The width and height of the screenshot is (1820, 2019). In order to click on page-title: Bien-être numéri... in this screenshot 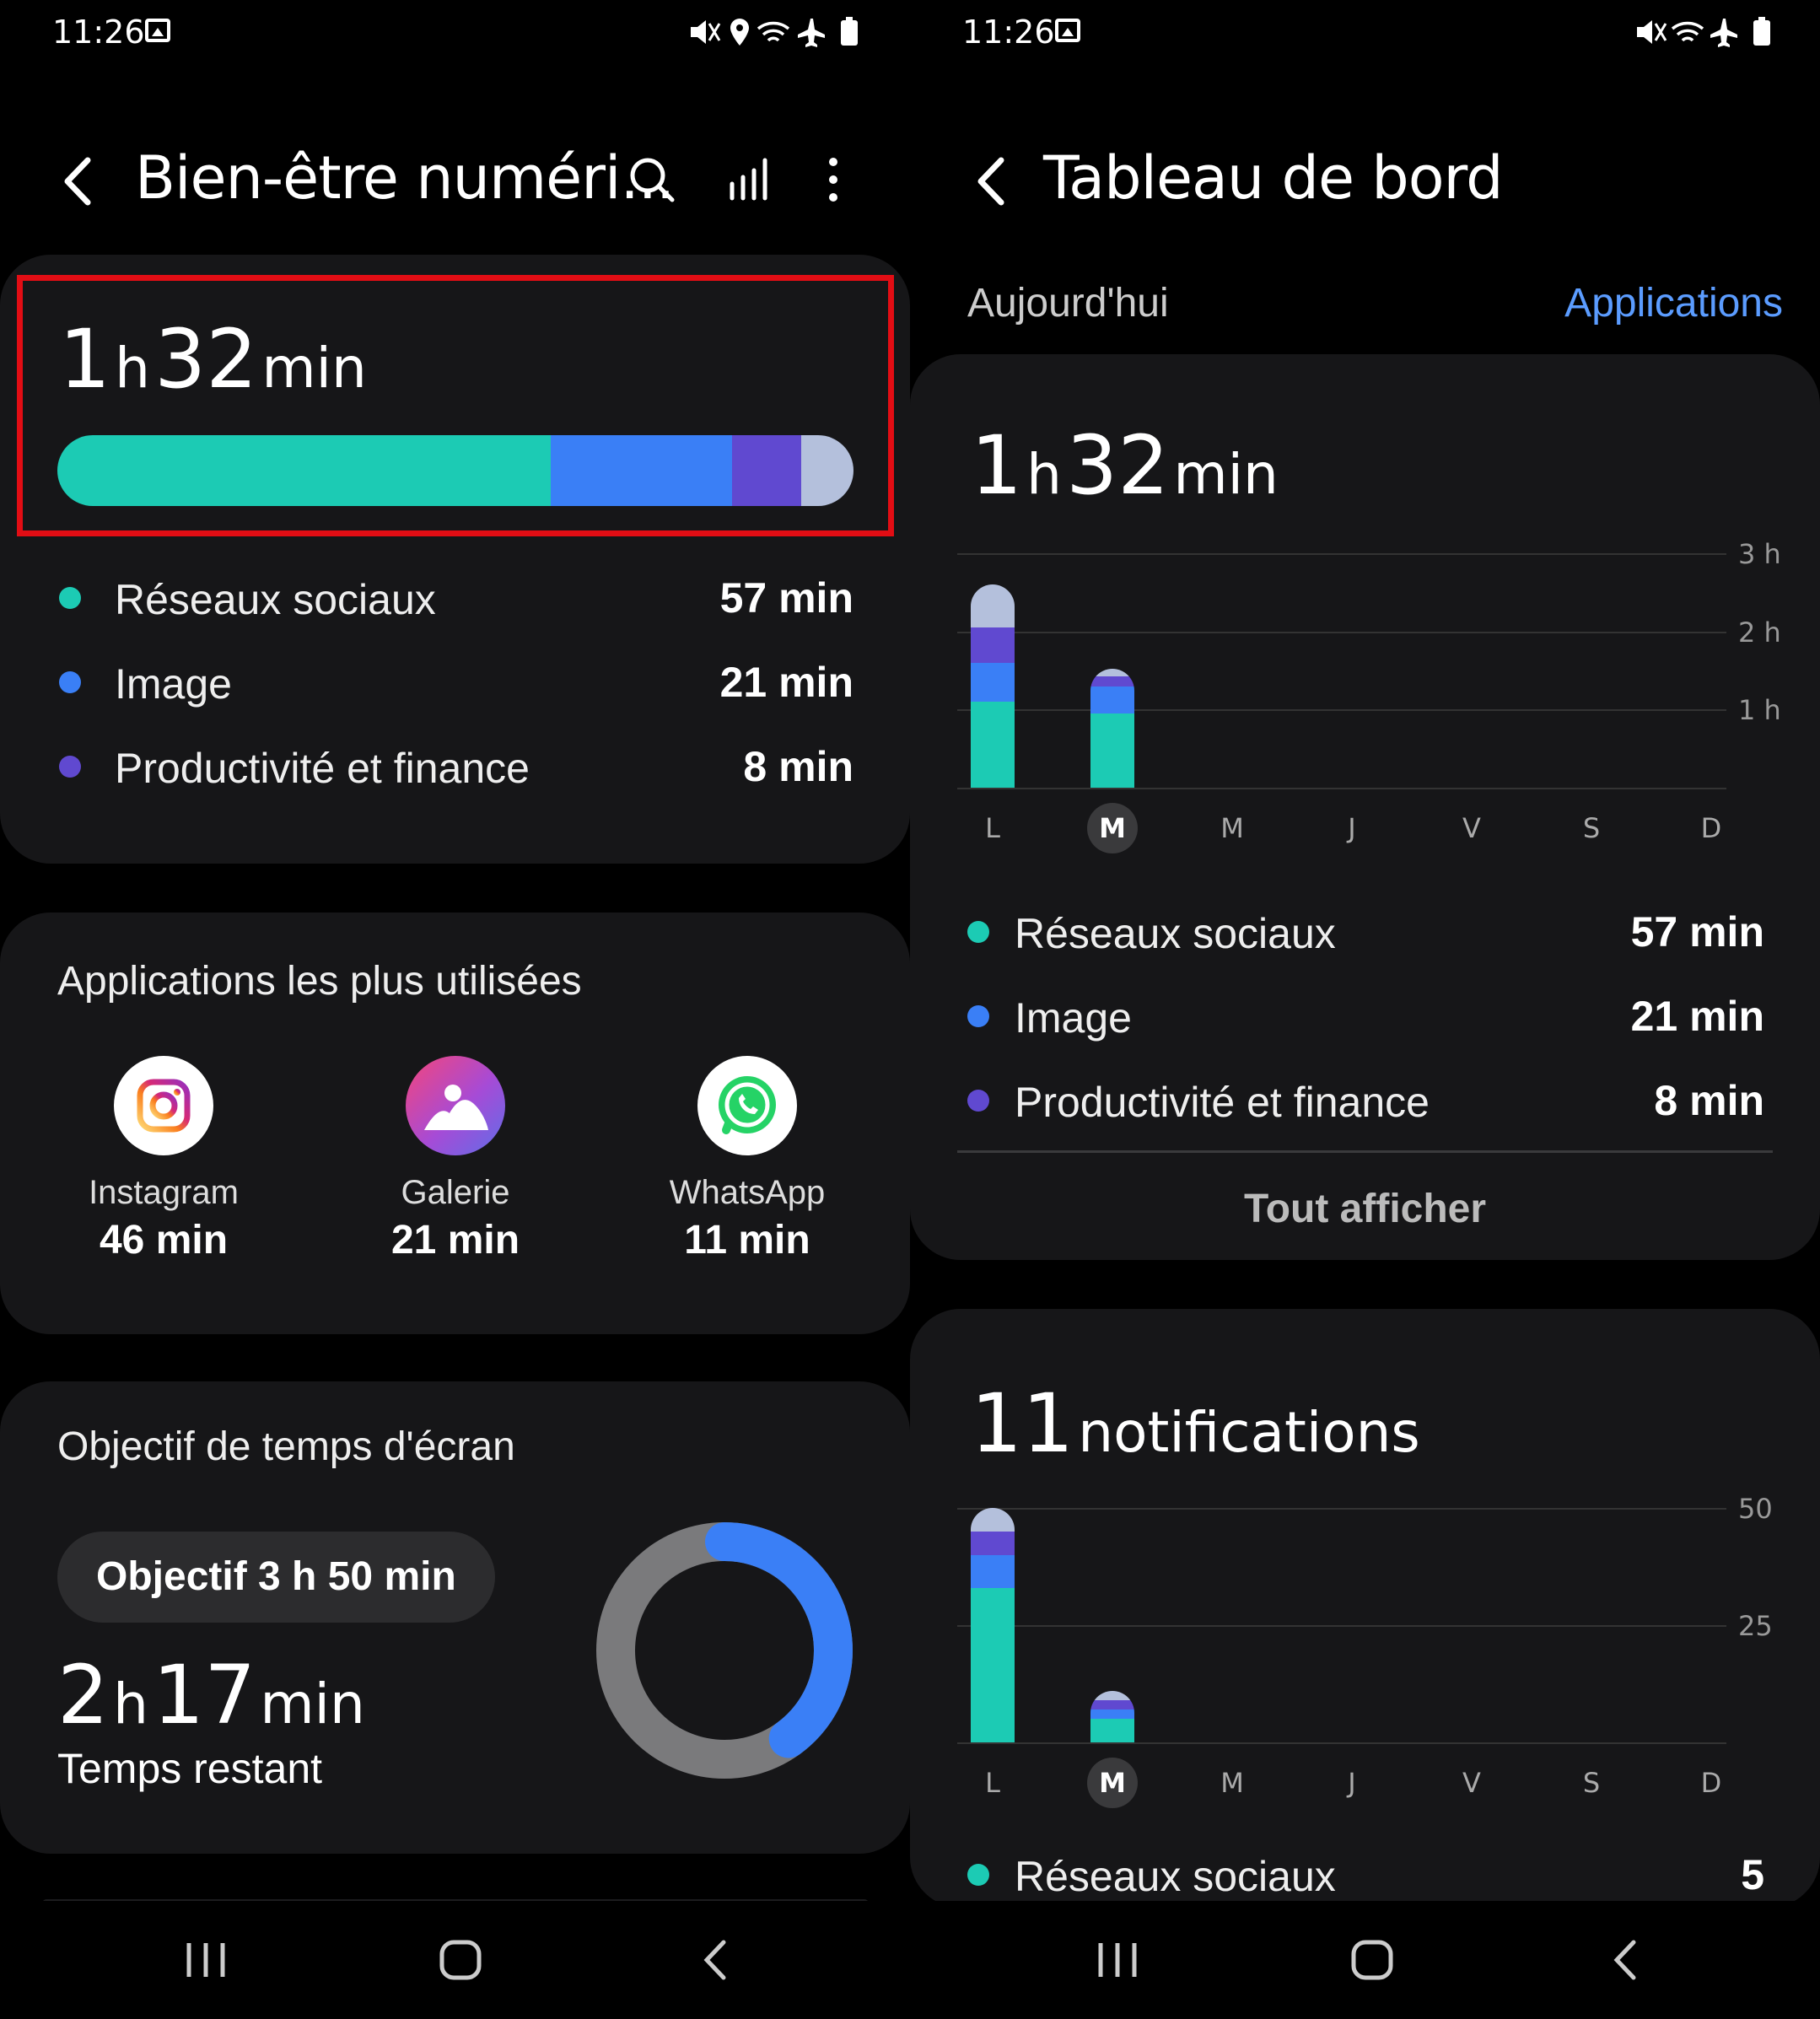, I will do `click(405, 178)`.